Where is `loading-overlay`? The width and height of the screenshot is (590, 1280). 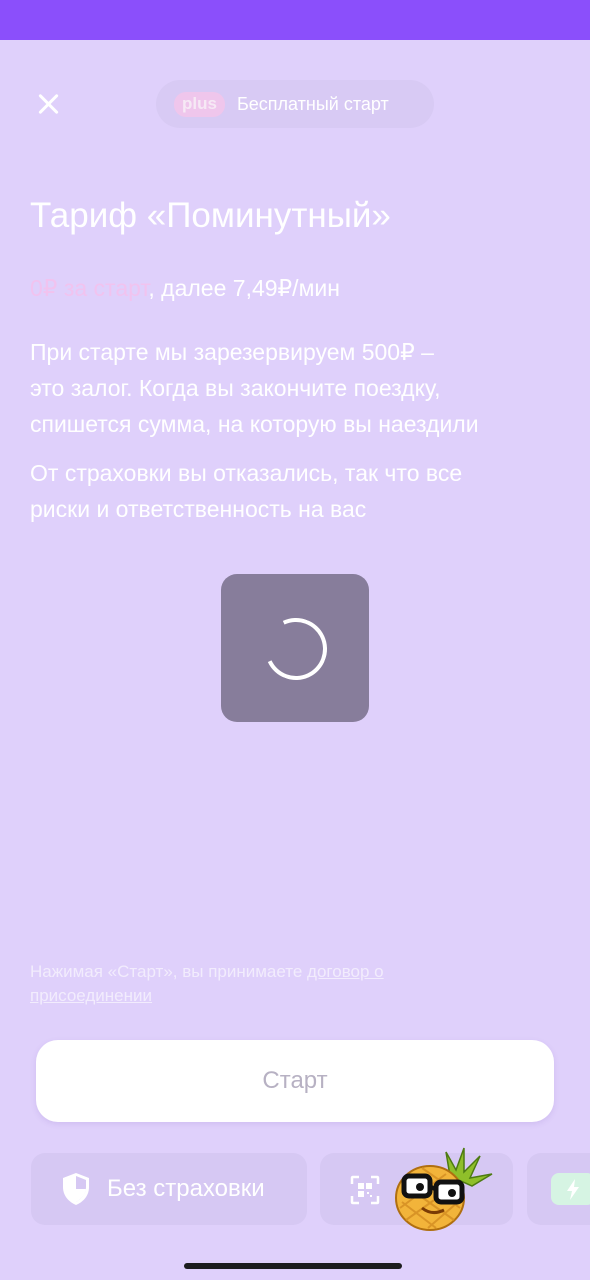
loading-overlay is located at coordinates (295, 648).